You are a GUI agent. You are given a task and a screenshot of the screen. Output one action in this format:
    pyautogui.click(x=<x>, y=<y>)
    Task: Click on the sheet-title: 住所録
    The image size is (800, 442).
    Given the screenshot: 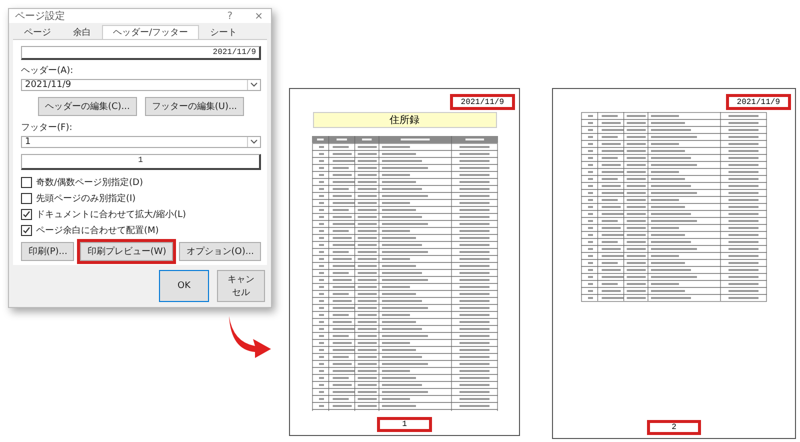 What is the action you would take?
    pyautogui.click(x=404, y=120)
    